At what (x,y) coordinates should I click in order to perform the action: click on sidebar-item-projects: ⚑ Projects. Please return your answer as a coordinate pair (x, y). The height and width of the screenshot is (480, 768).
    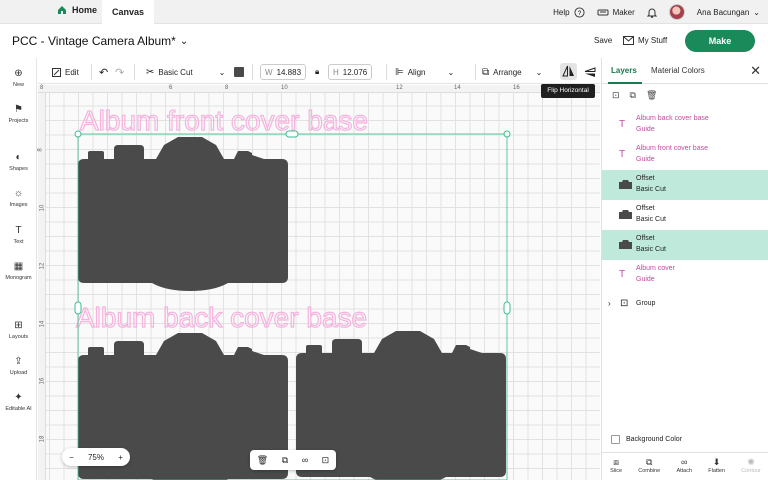
    Looking at the image, I should click on (18, 114).